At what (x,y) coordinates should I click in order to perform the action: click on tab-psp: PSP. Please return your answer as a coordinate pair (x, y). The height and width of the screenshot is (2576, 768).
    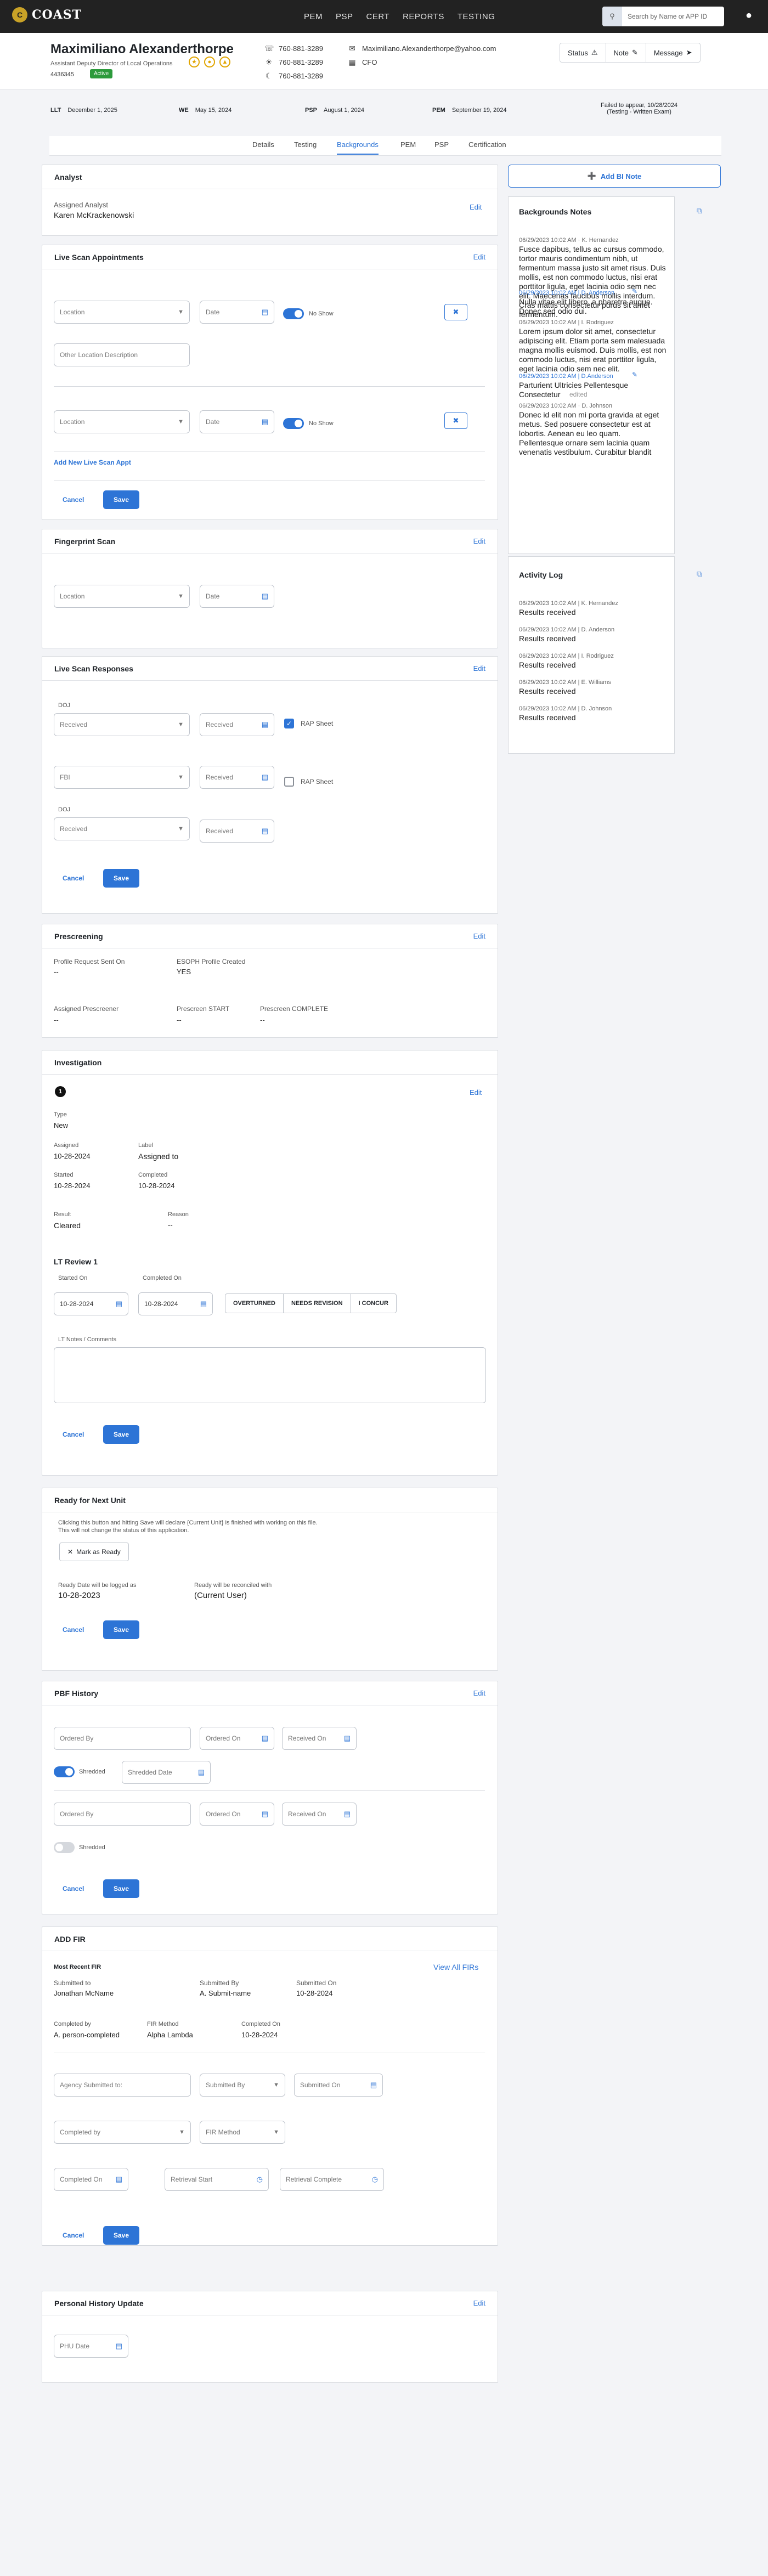
    Looking at the image, I should click on (442, 144).